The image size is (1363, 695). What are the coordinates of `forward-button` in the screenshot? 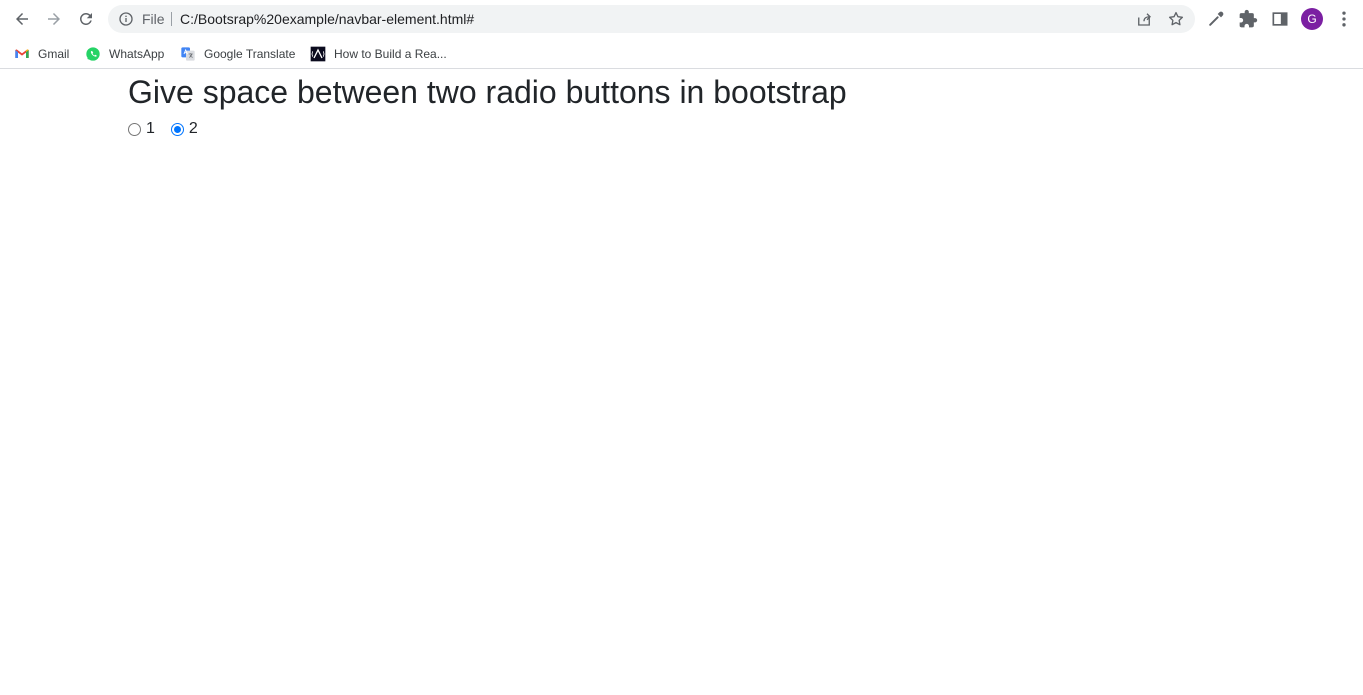 It's located at (54, 19).